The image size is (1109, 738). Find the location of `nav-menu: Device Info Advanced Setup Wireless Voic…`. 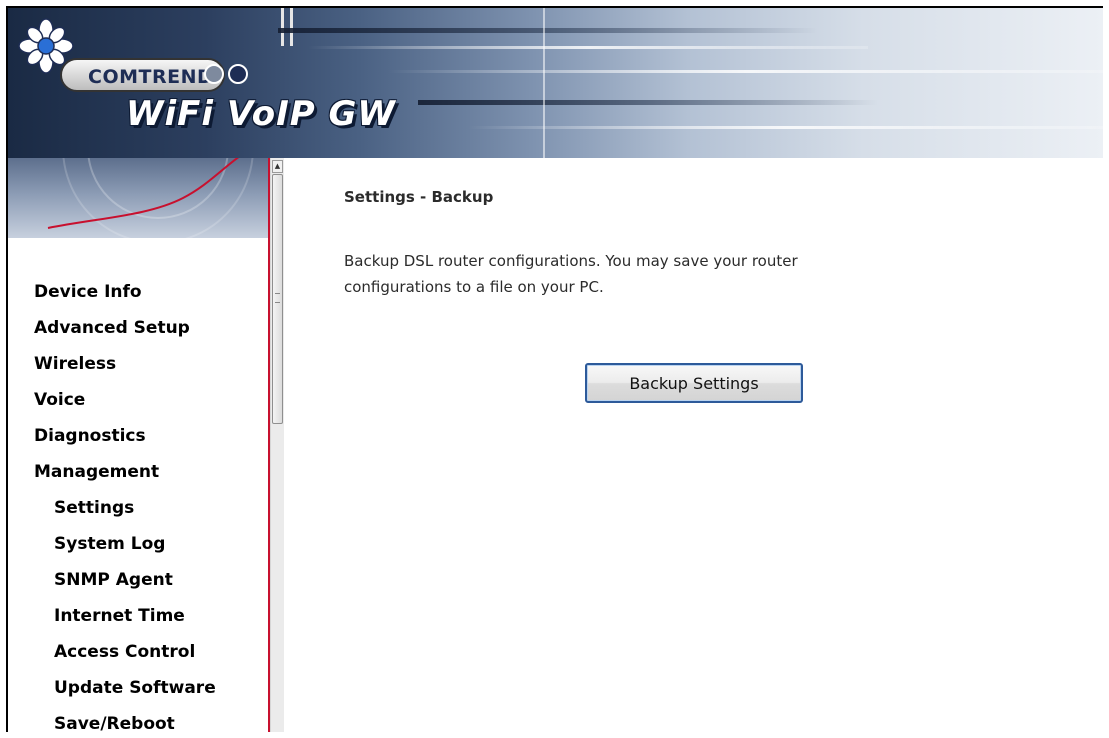

nav-menu: Device Info Advanced Setup Wireless Voic… is located at coordinates (138, 503).